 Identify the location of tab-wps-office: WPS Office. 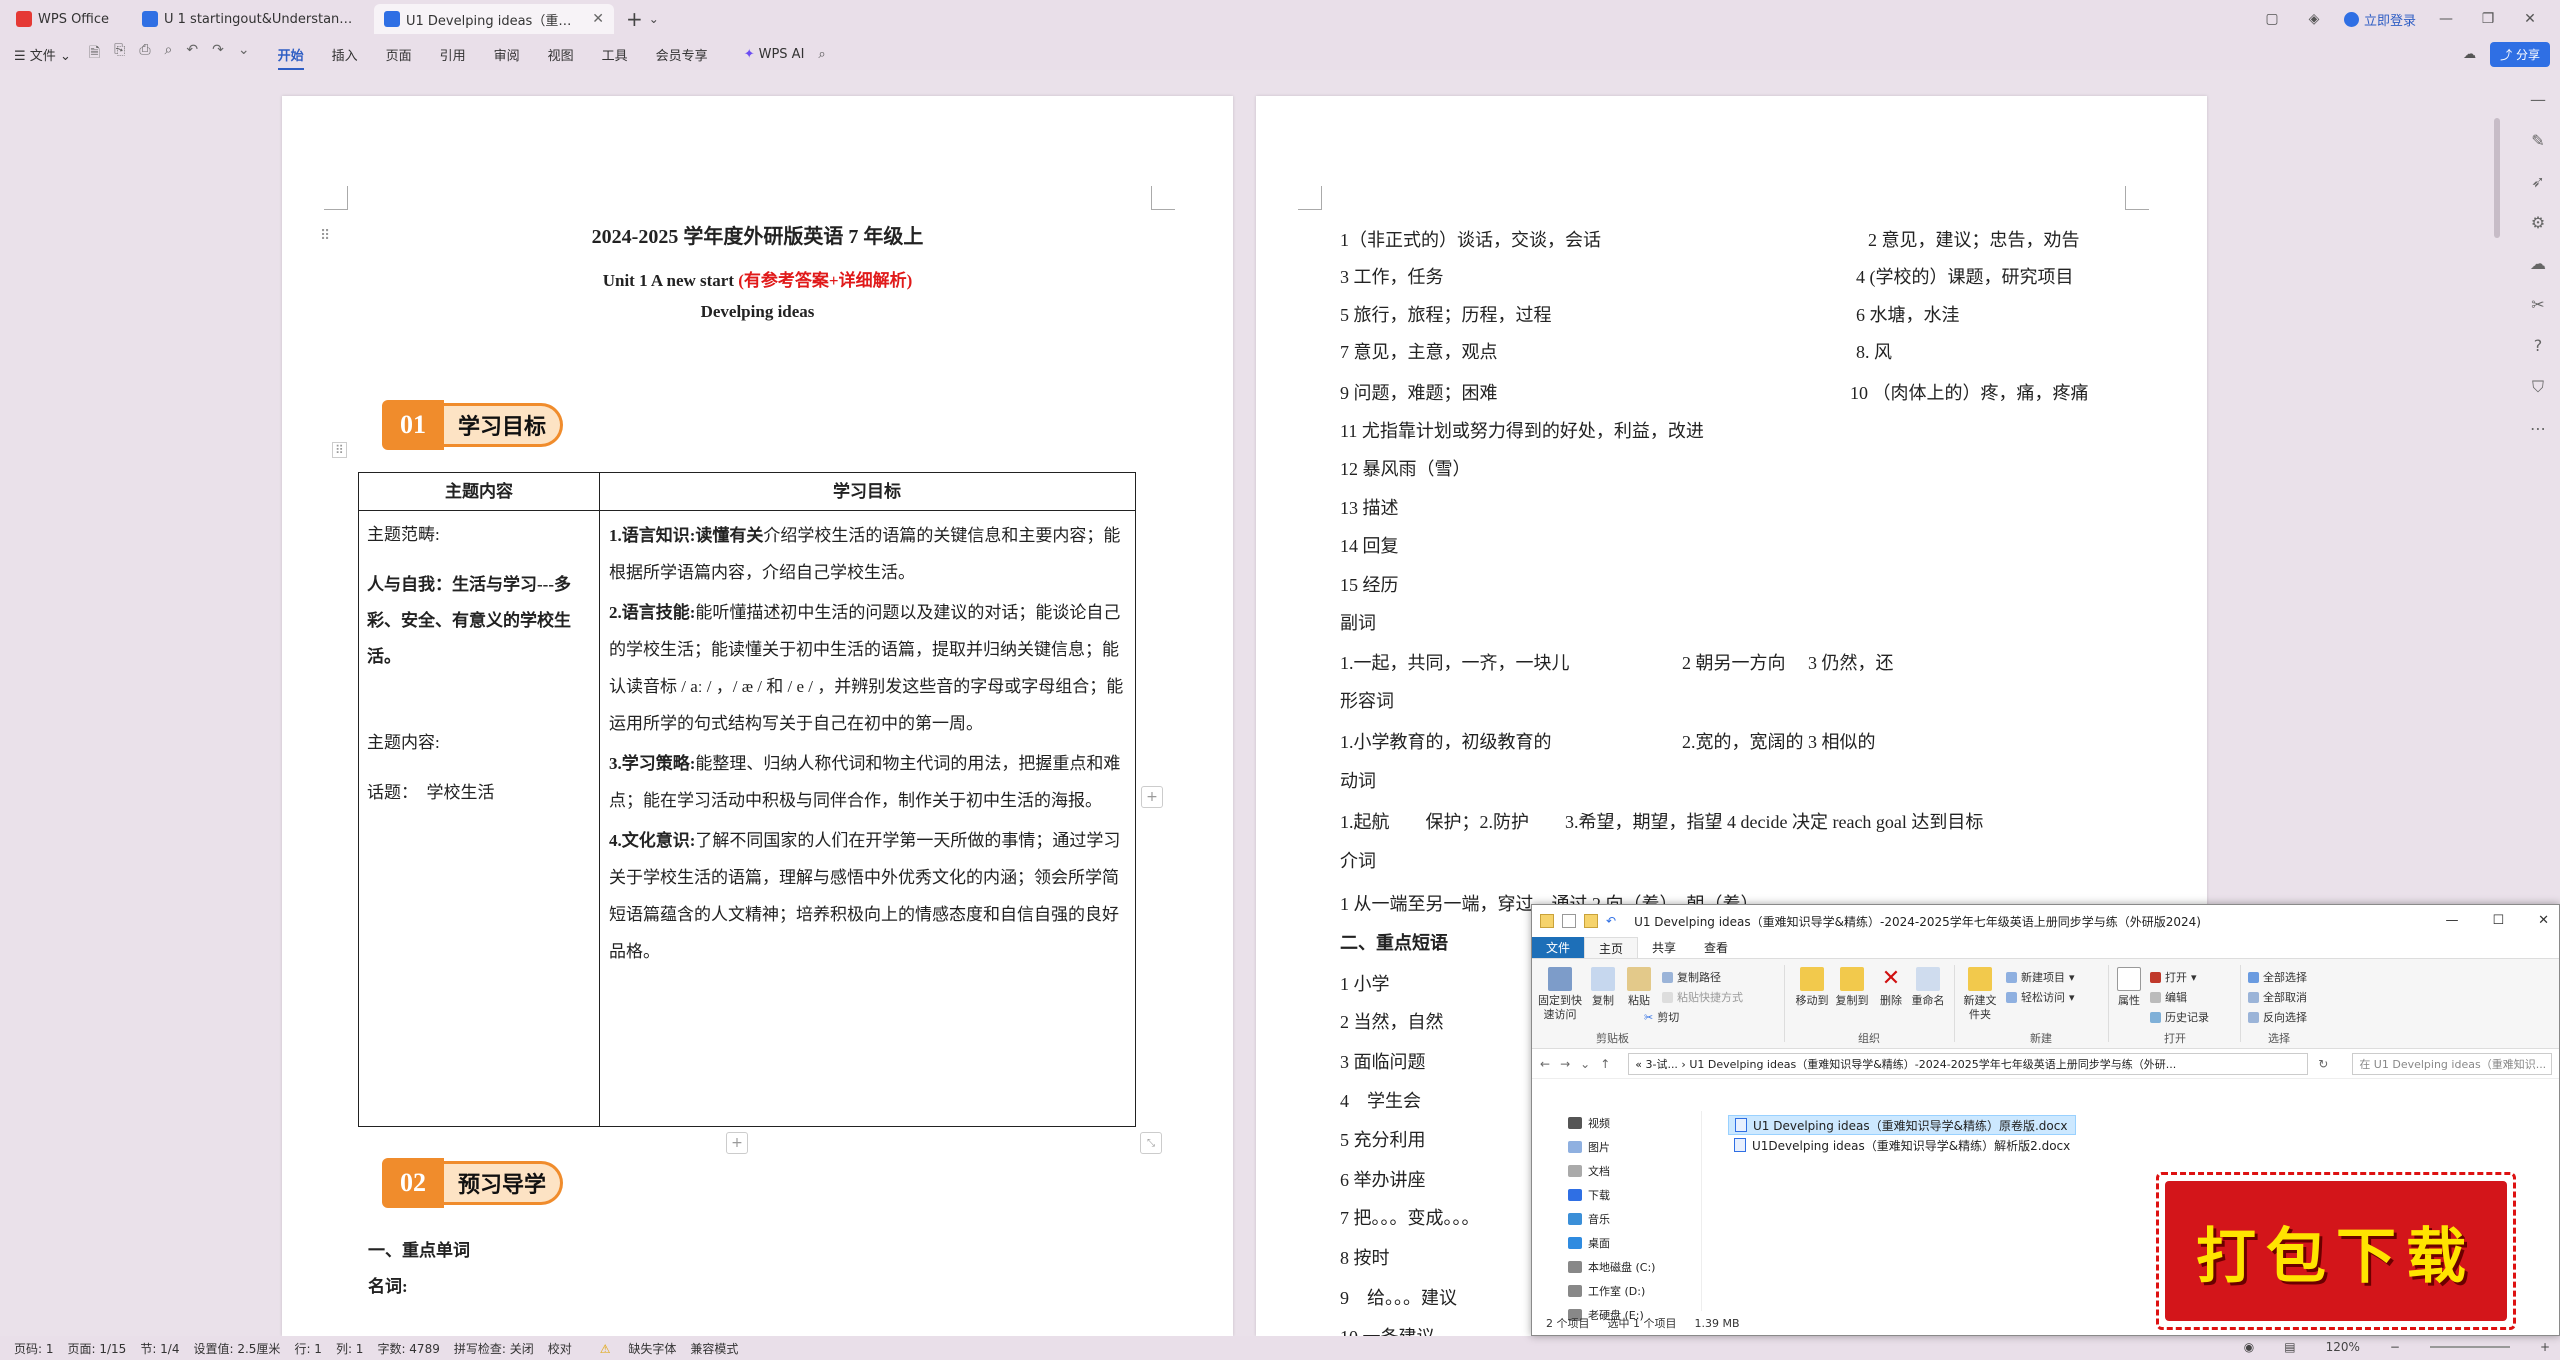
(66, 19).